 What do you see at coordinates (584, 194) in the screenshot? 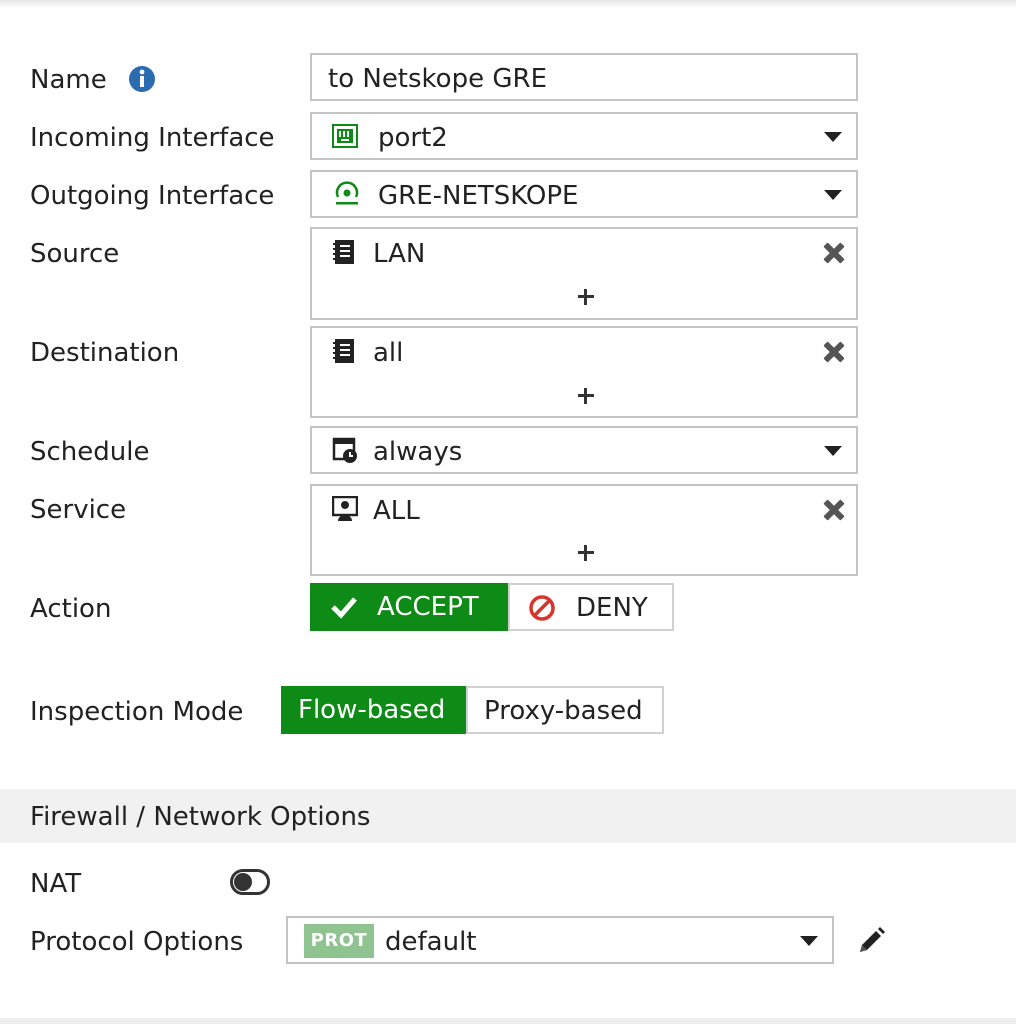
I see `outgoing-interface-select: GRE-NETSKOPE` at bounding box center [584, 194].